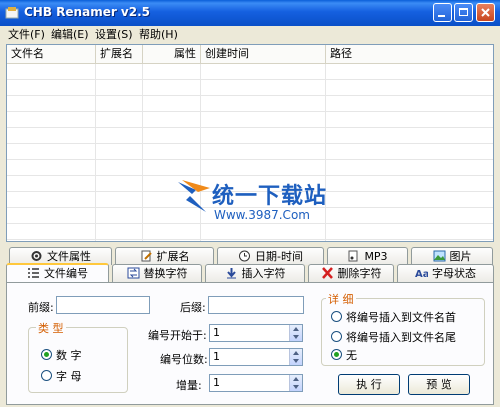  I want to click on start-stepper: 1, so click(256, 333).